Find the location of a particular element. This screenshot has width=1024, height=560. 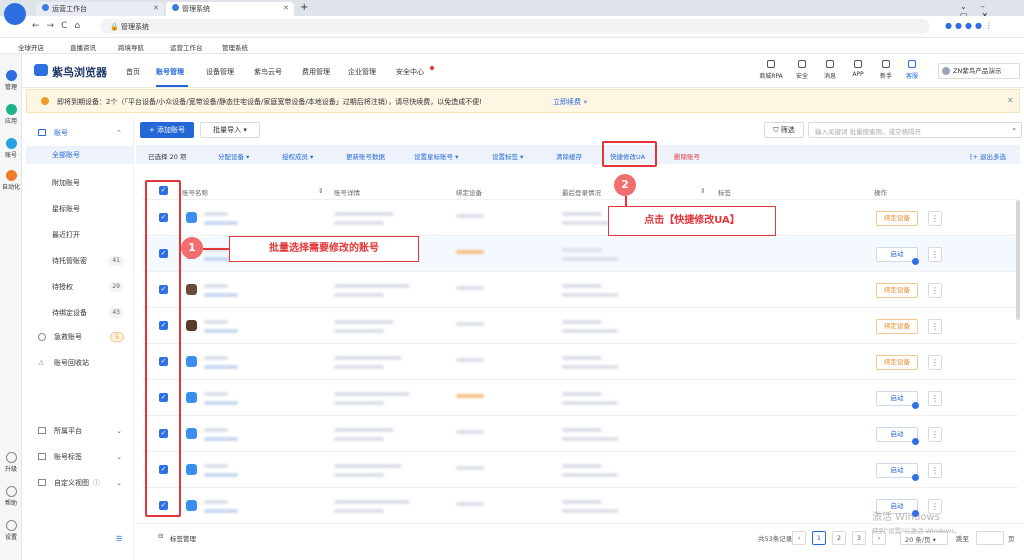

tool-app: APP is located at coordinates (858, 69).